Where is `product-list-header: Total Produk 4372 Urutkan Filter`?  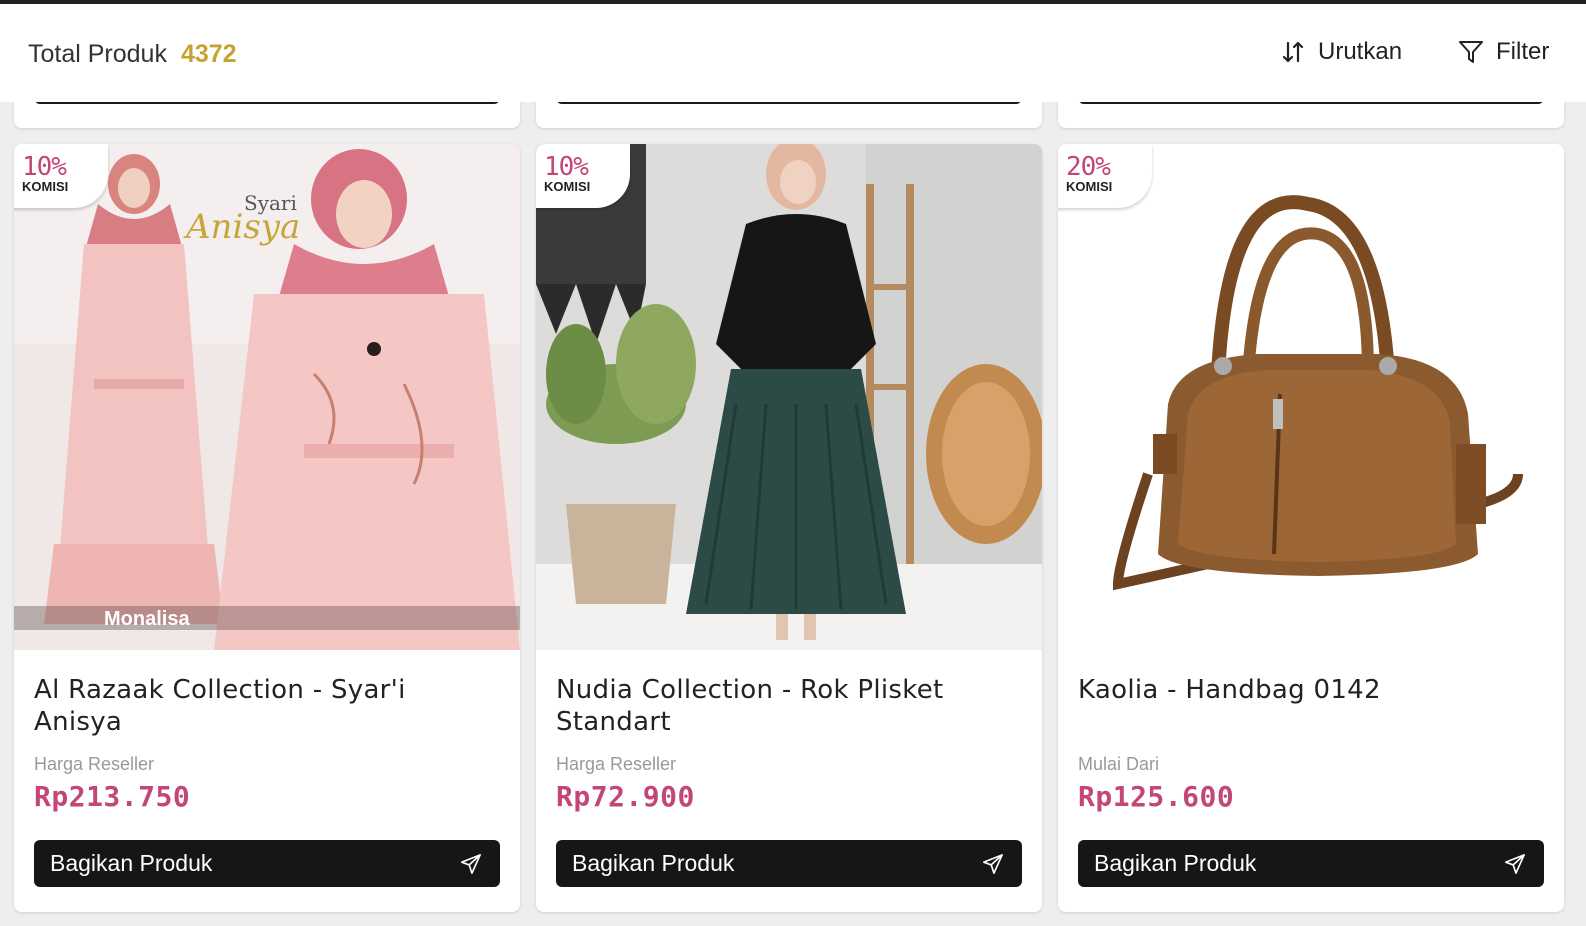
product-list-header: Total Produk 4372 Urutkan Filter is located at coordinates (793, 53).